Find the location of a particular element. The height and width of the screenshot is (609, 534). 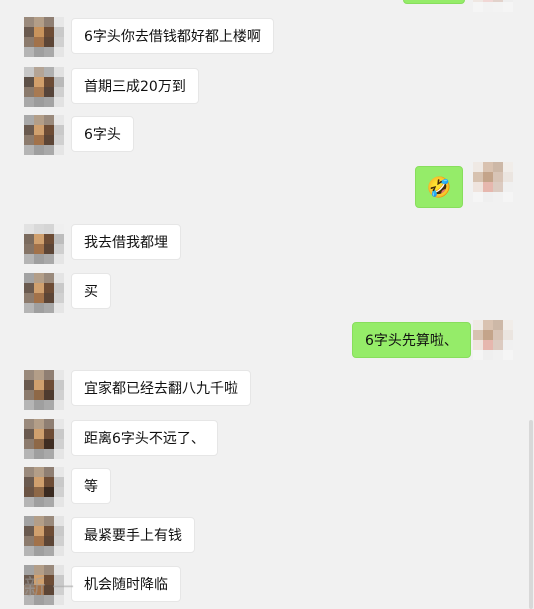

message-bubble: 距离6字头不远了、 is located at coordinates (144, 438).